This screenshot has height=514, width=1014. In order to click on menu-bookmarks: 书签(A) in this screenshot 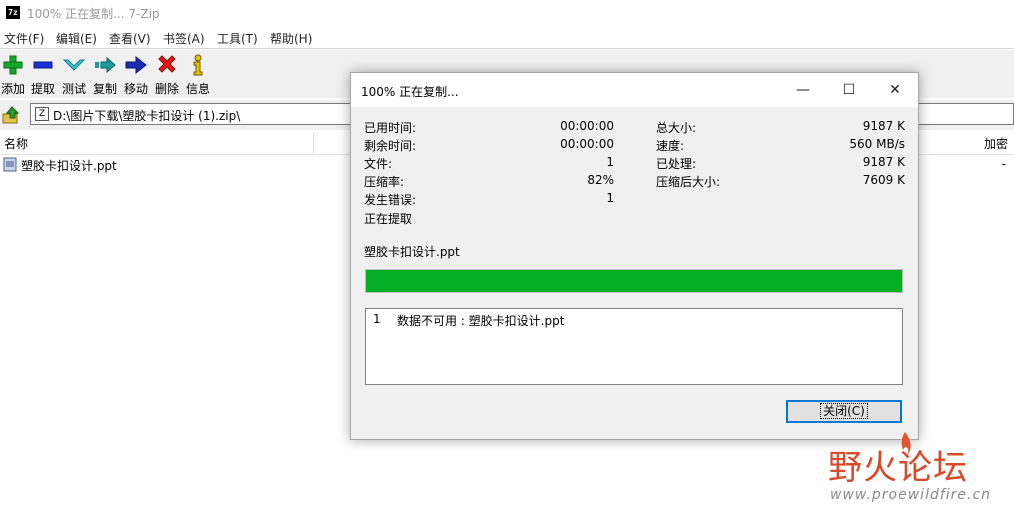, I will do `click(184, 38)`.